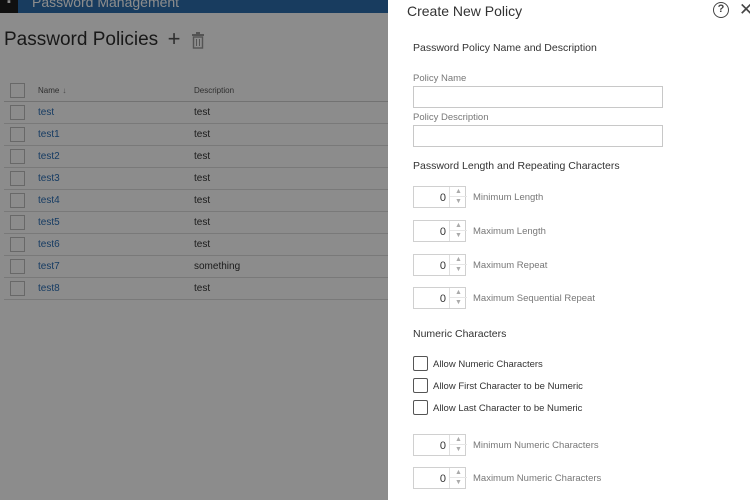  What do you see at coordinates (508, 197) in the screenshot?
I see `minimum-length-label: Minimum Length` at bounding box center [508, 197].